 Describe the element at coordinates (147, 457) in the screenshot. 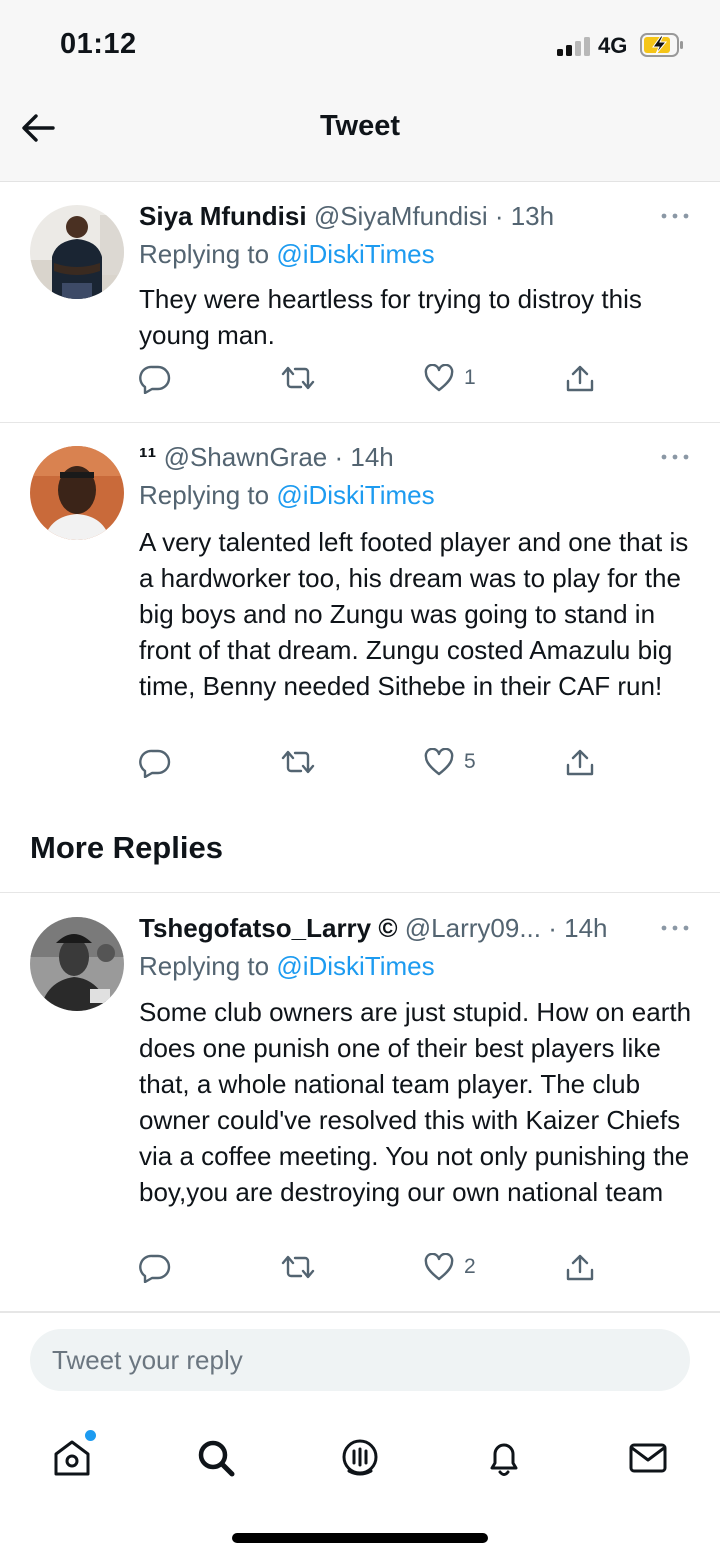

I see `display-name: ¹¹` at that location.